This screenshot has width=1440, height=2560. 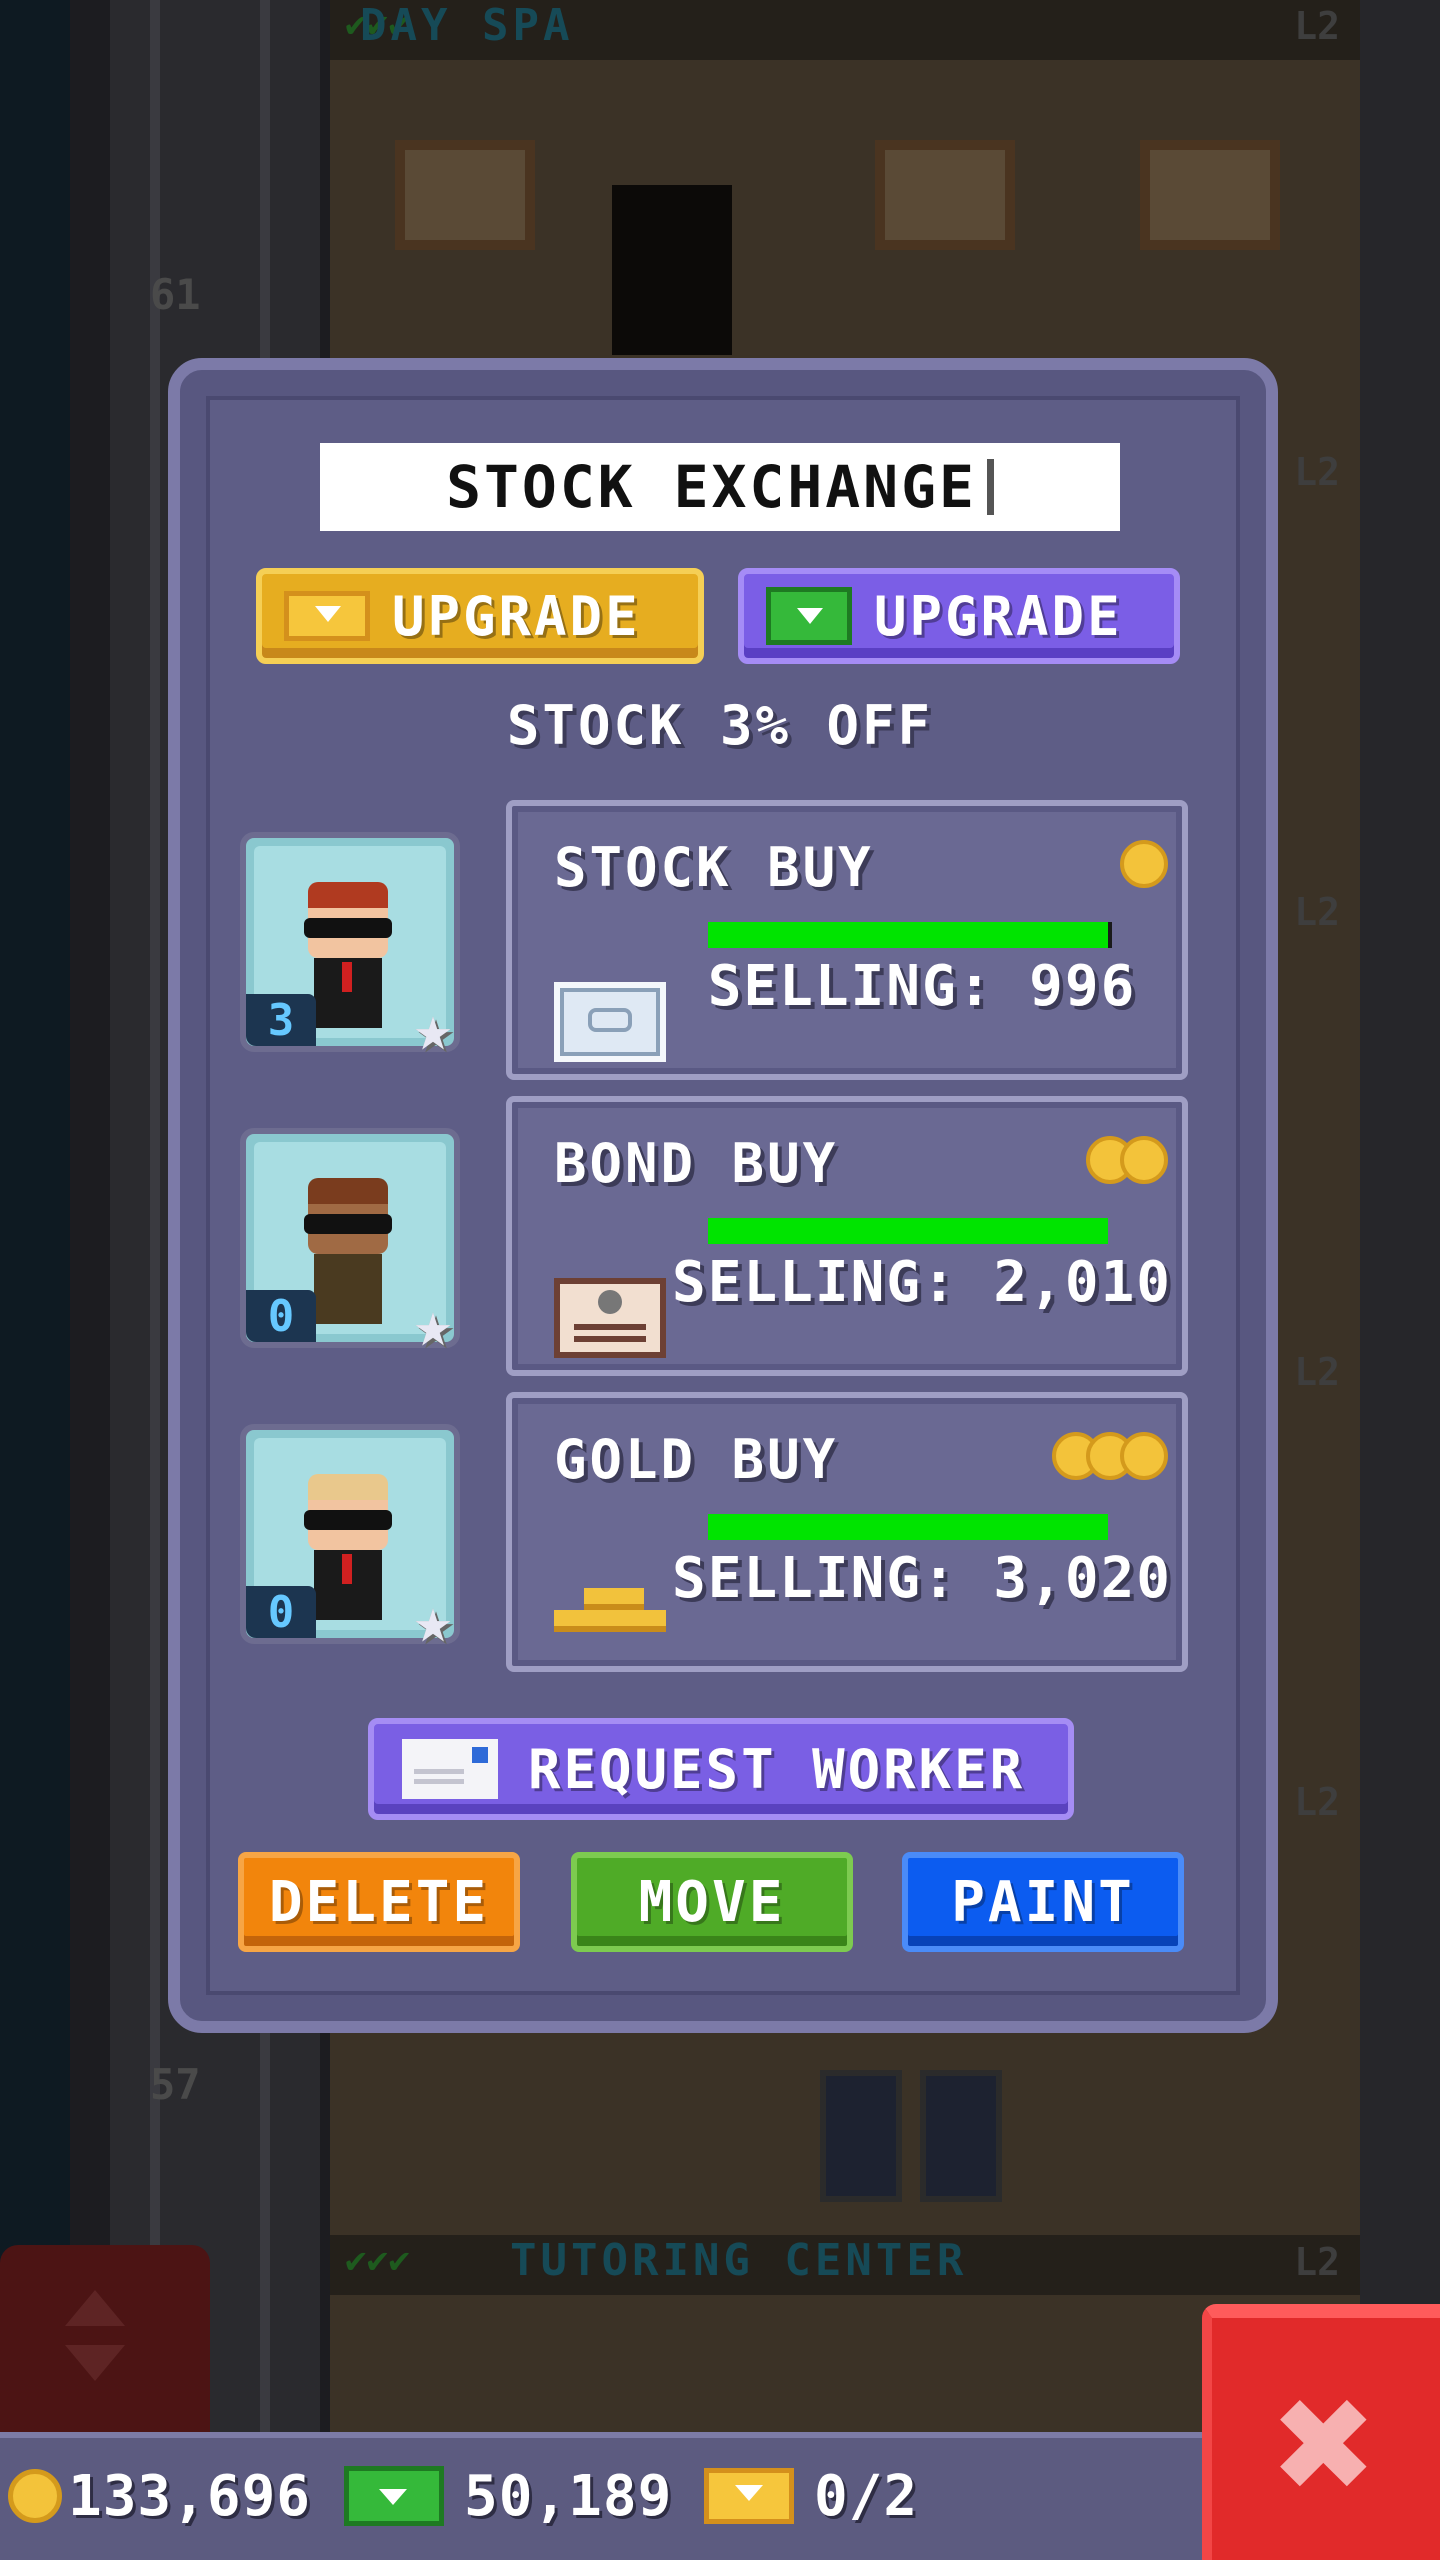 I want to click on vip-value: 0/2, so click(x=866, y=2496).